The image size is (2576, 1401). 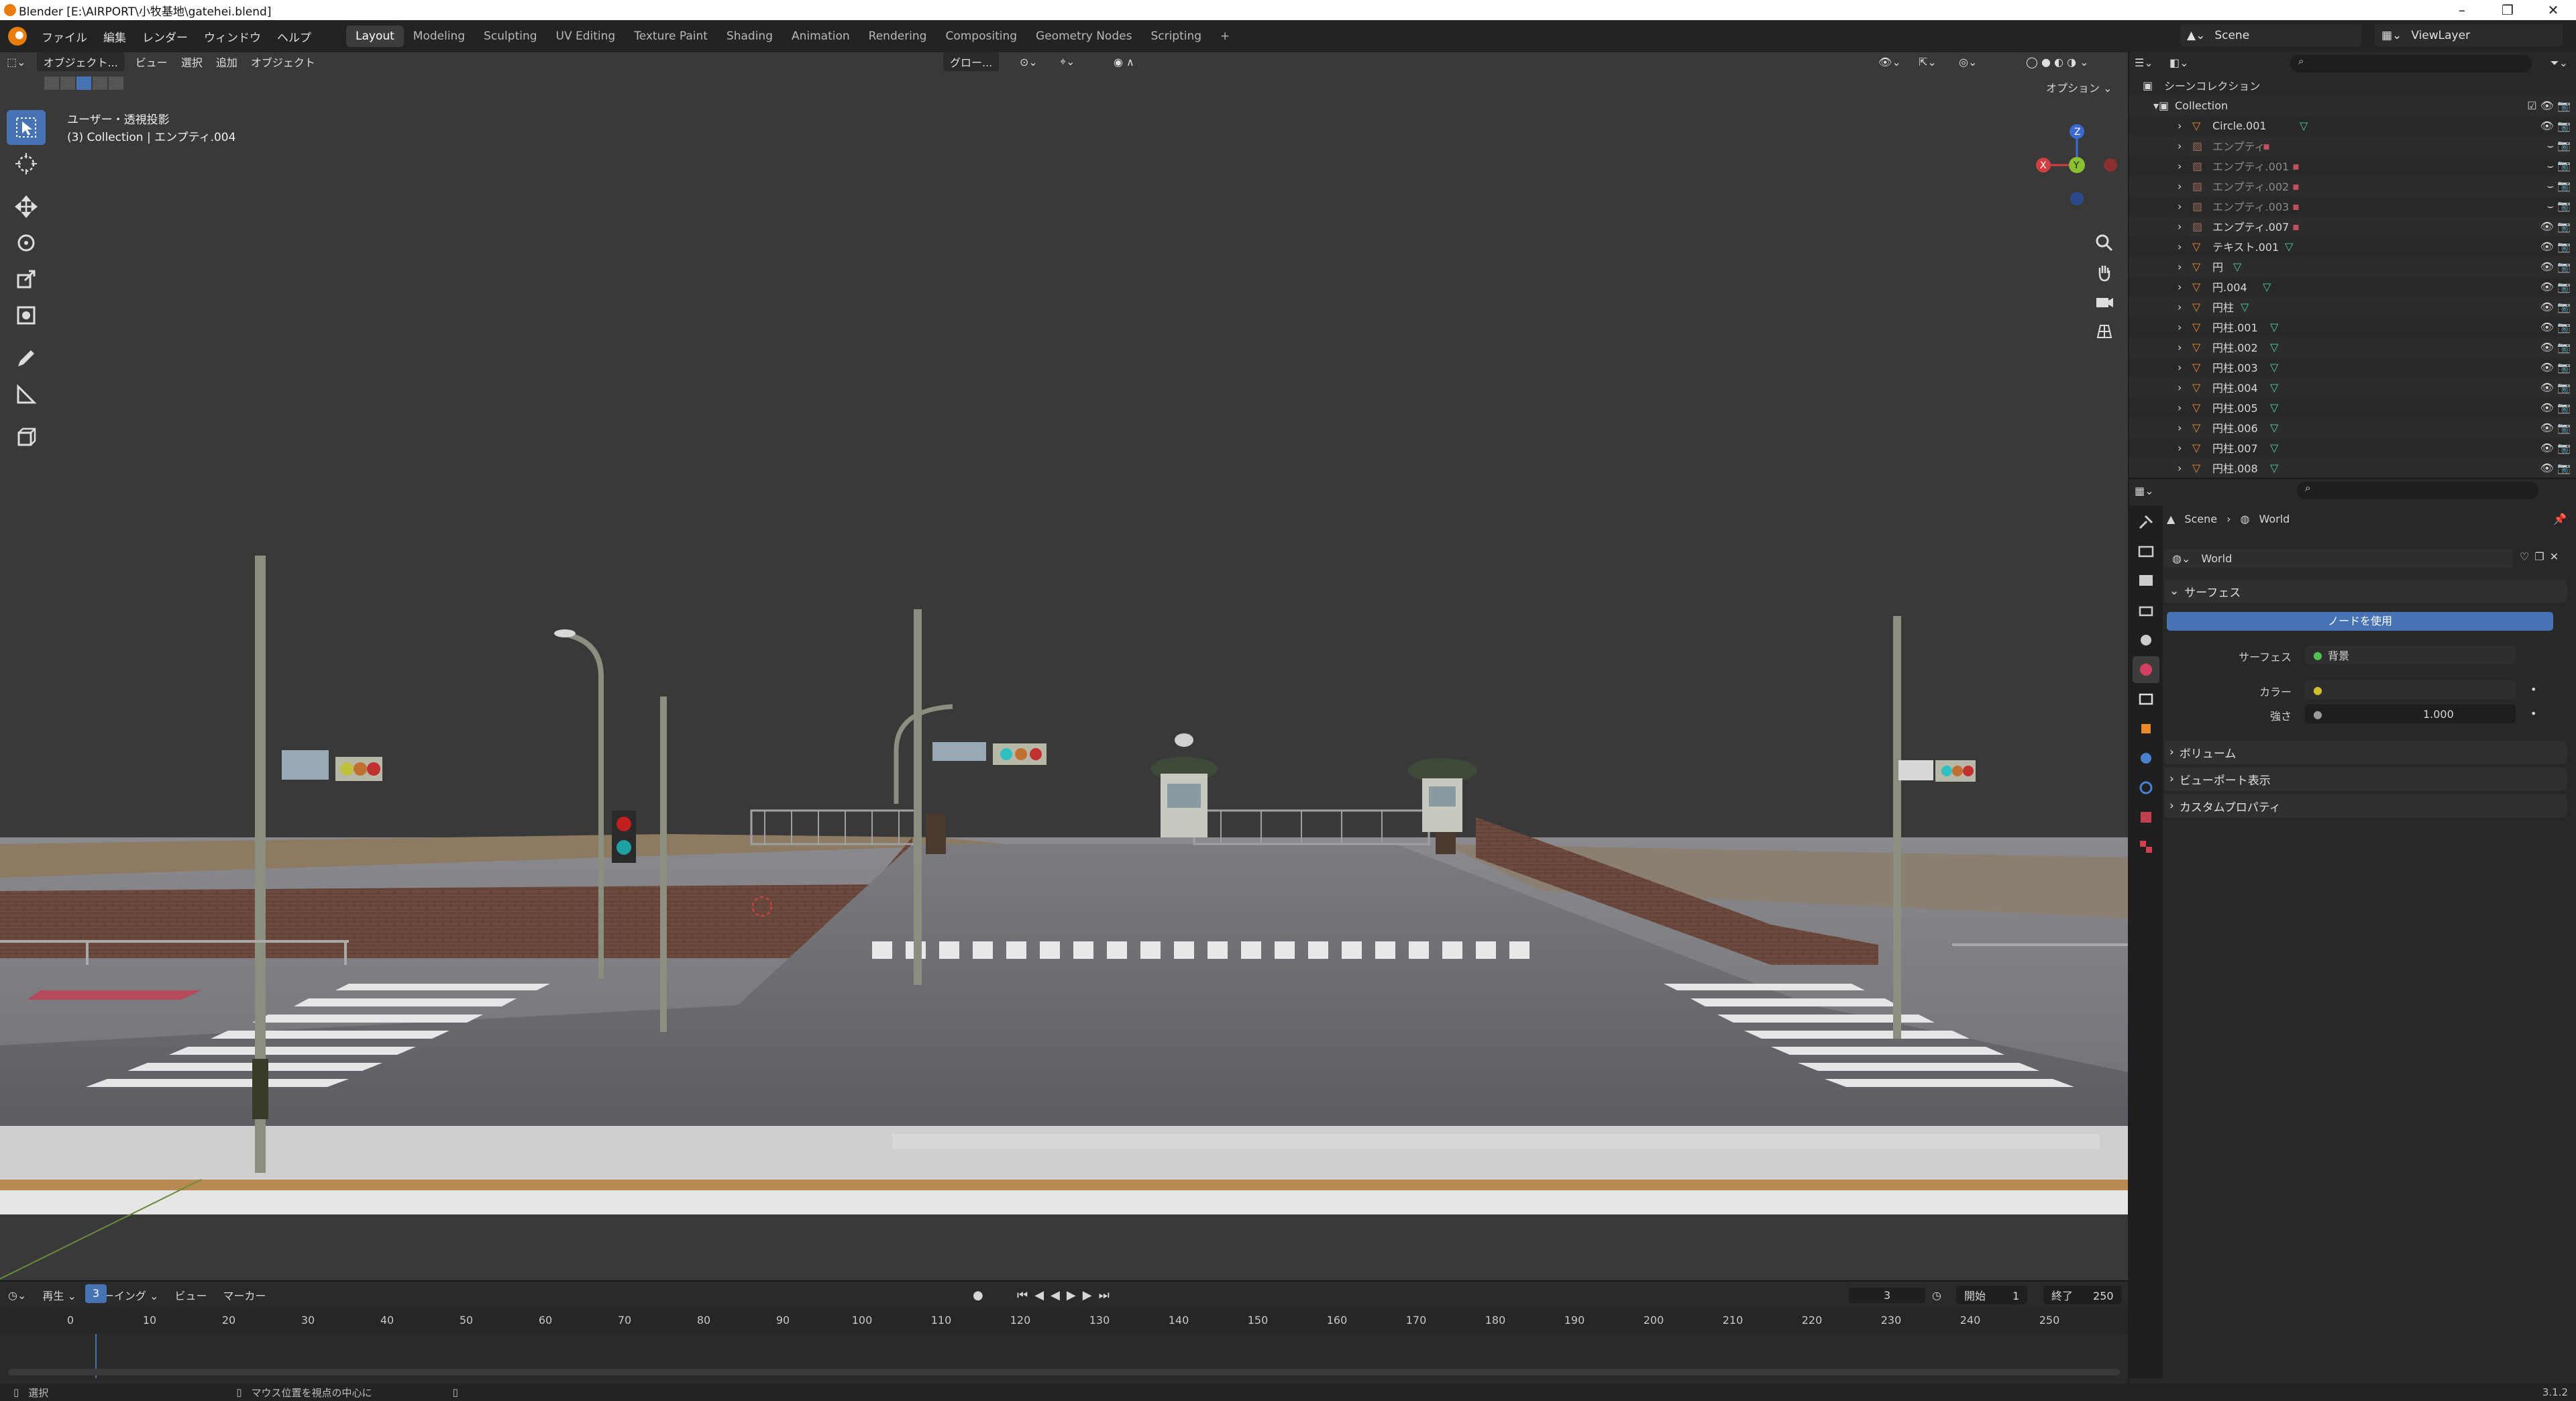 What do you see at coordinates (1083, 36) in the screenshot?
I see `tab-geometry-nodes: Geometry Nodes` at bounding box center [1083, 36].